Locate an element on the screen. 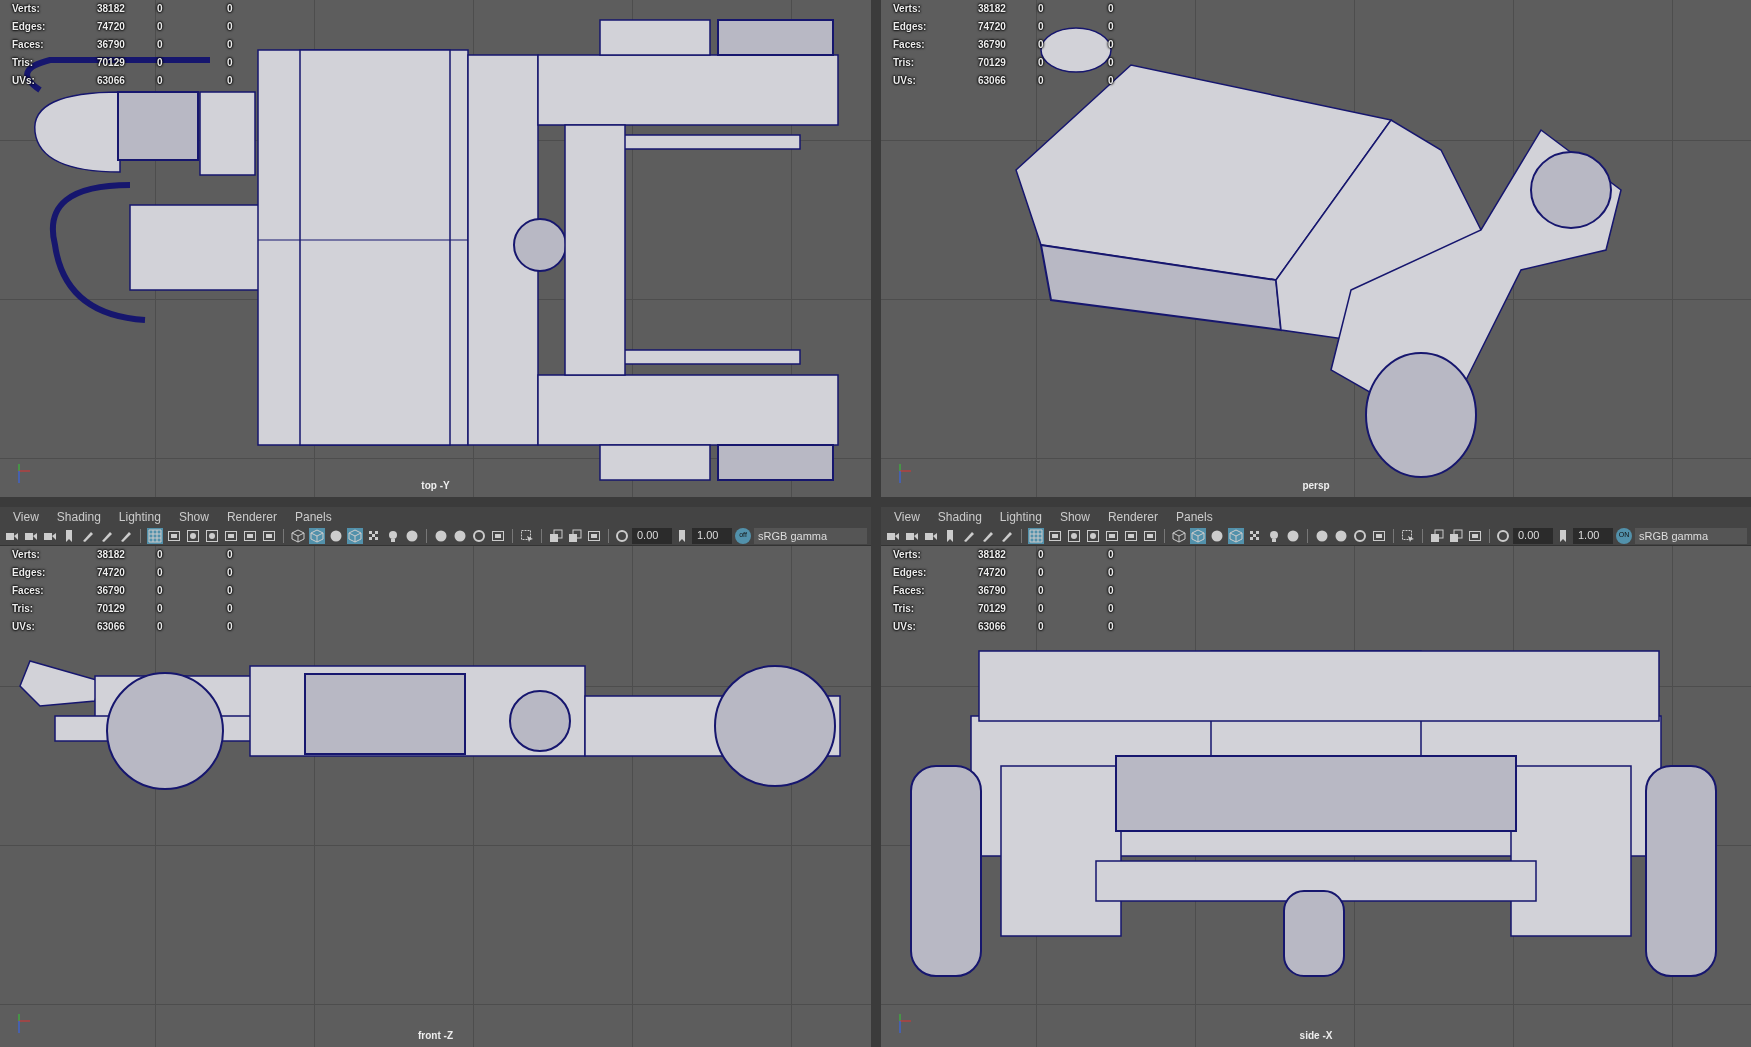 Image resolution: width=1751 pixels, height=1047 pixels. camera-name-label: top -Y is located at coordinates (435, 486).